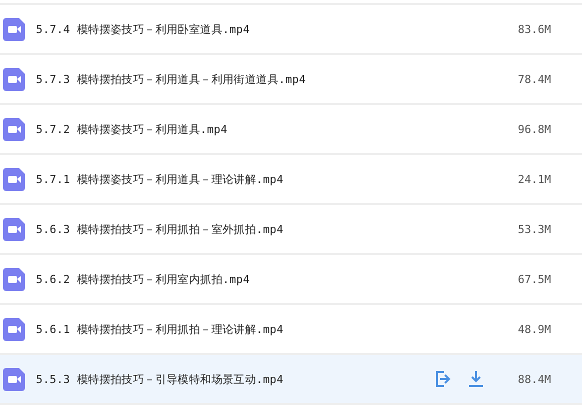  Describe the element at coordinates (533, 79) in the screenshot. I see `file-size: 78.4M` at that location.